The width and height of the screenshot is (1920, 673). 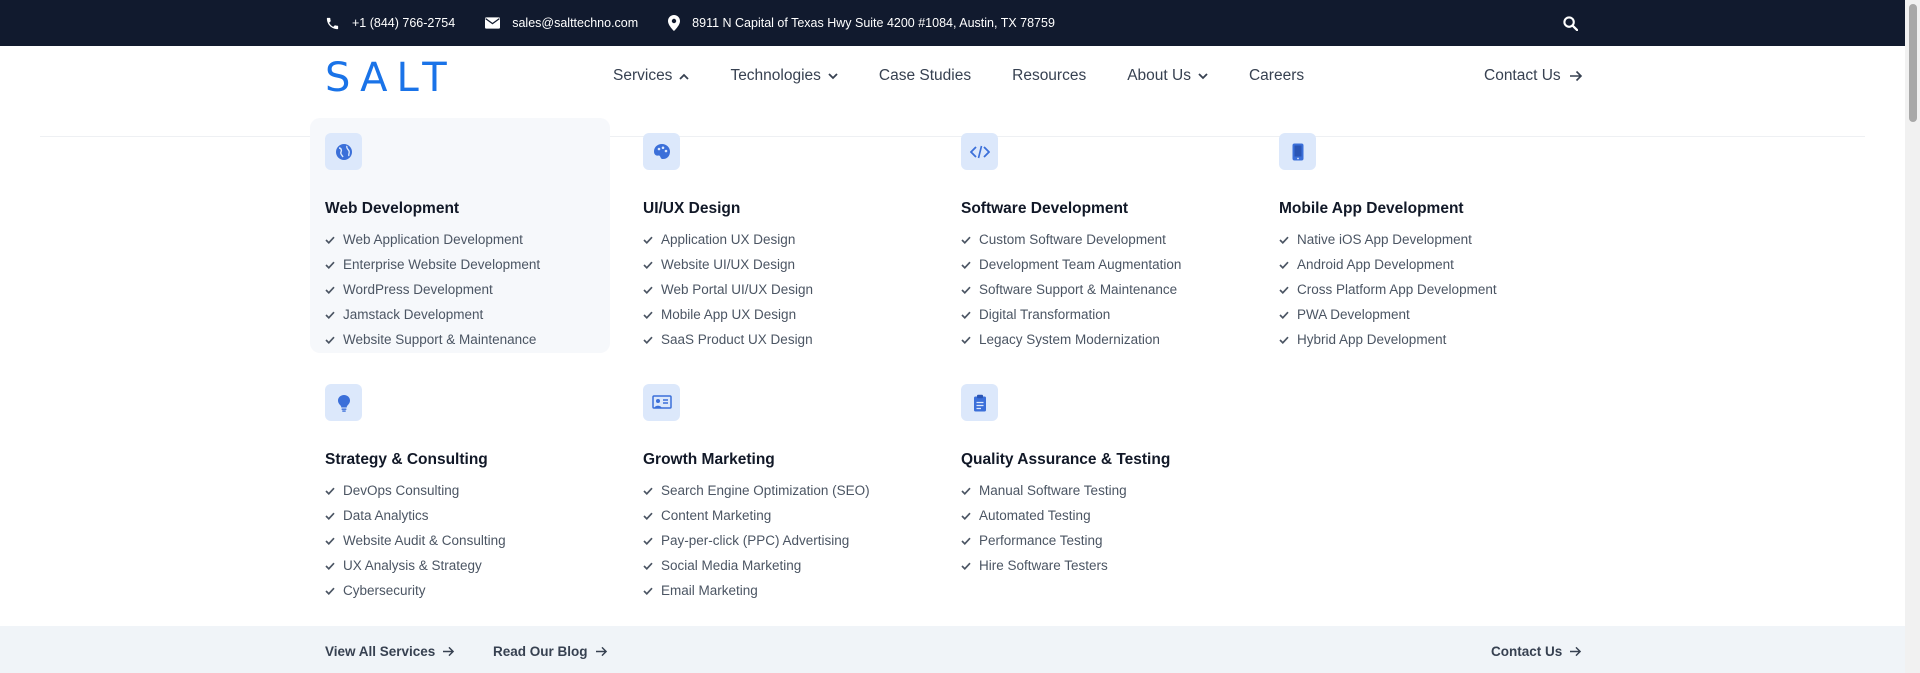 I want to click on service-link: Cross Platform App Development, so click(x=1388, y=289).